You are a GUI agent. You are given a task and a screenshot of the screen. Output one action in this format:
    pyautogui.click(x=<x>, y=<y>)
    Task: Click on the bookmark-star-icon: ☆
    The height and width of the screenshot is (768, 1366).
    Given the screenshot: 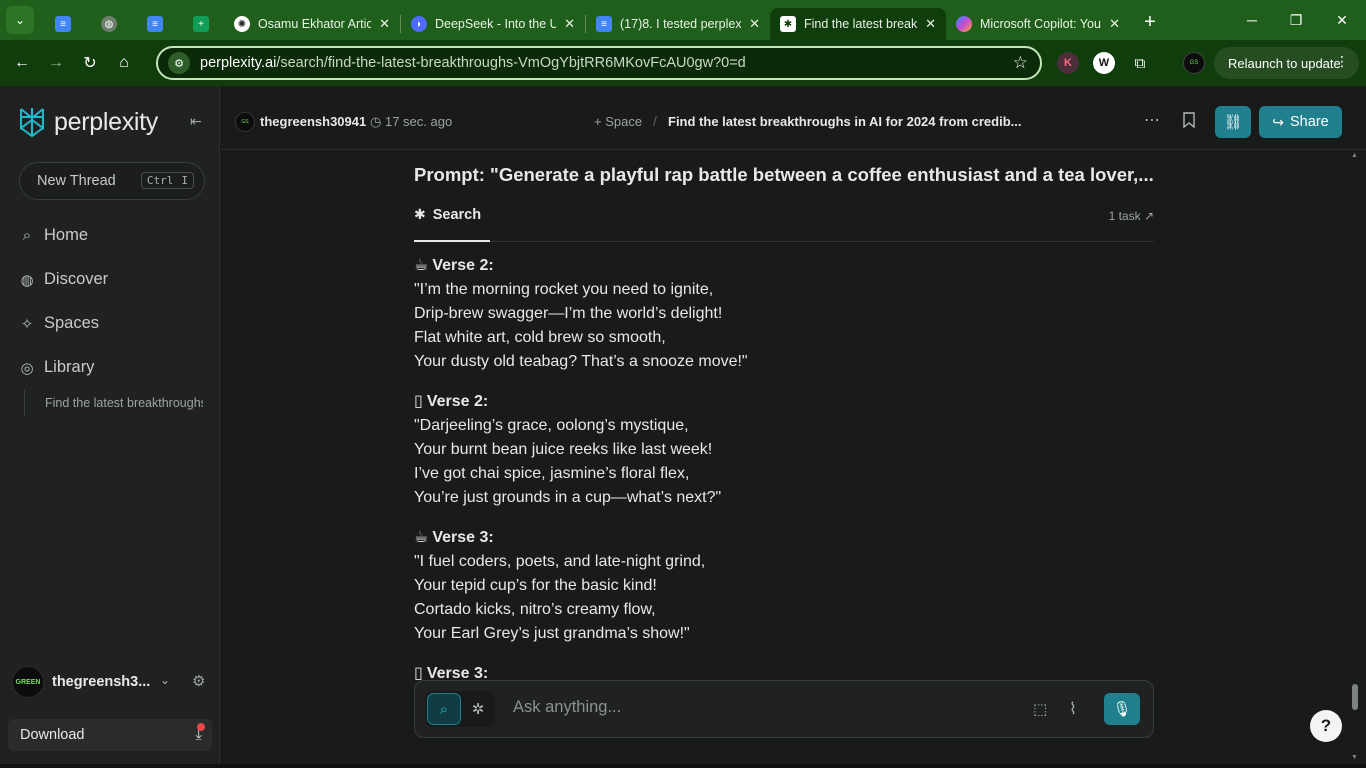 What is the action you would take?
    pyautogui.click(x=1020, y=63)
    